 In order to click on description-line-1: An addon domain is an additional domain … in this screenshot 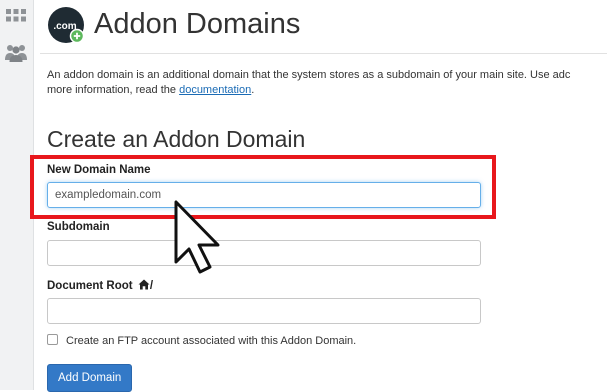, I will do `click(309, 75)`.